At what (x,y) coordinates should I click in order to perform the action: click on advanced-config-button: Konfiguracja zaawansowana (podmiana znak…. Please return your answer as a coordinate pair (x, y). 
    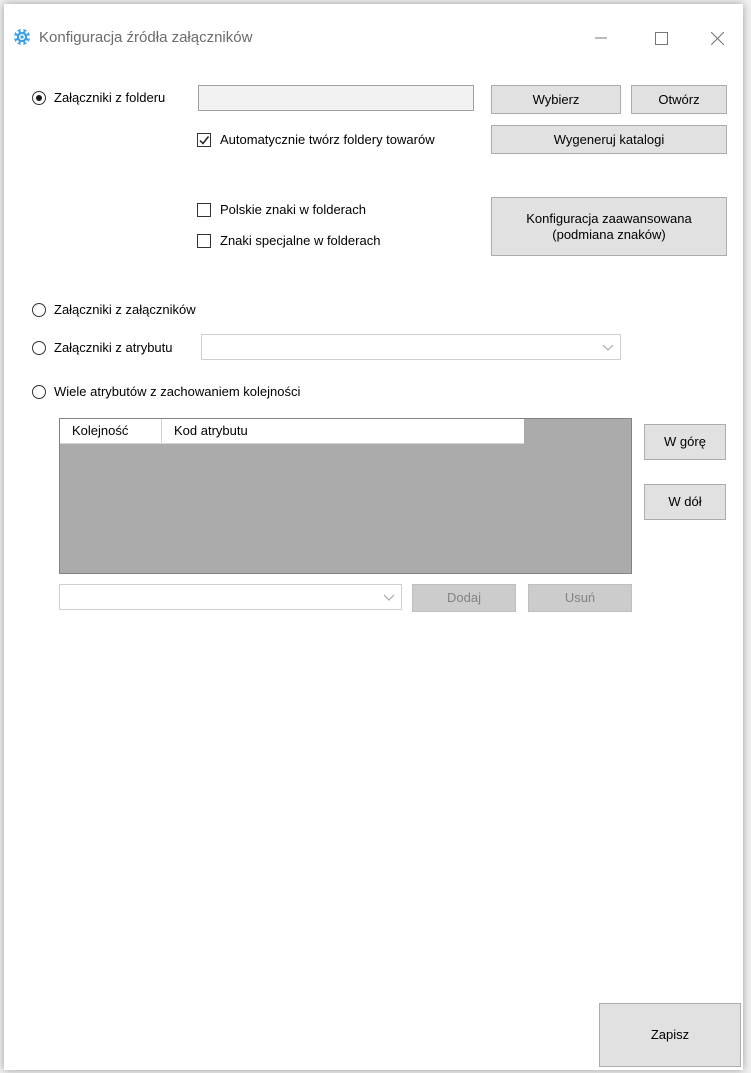
    Looking at the image, I should click on (609, 226).